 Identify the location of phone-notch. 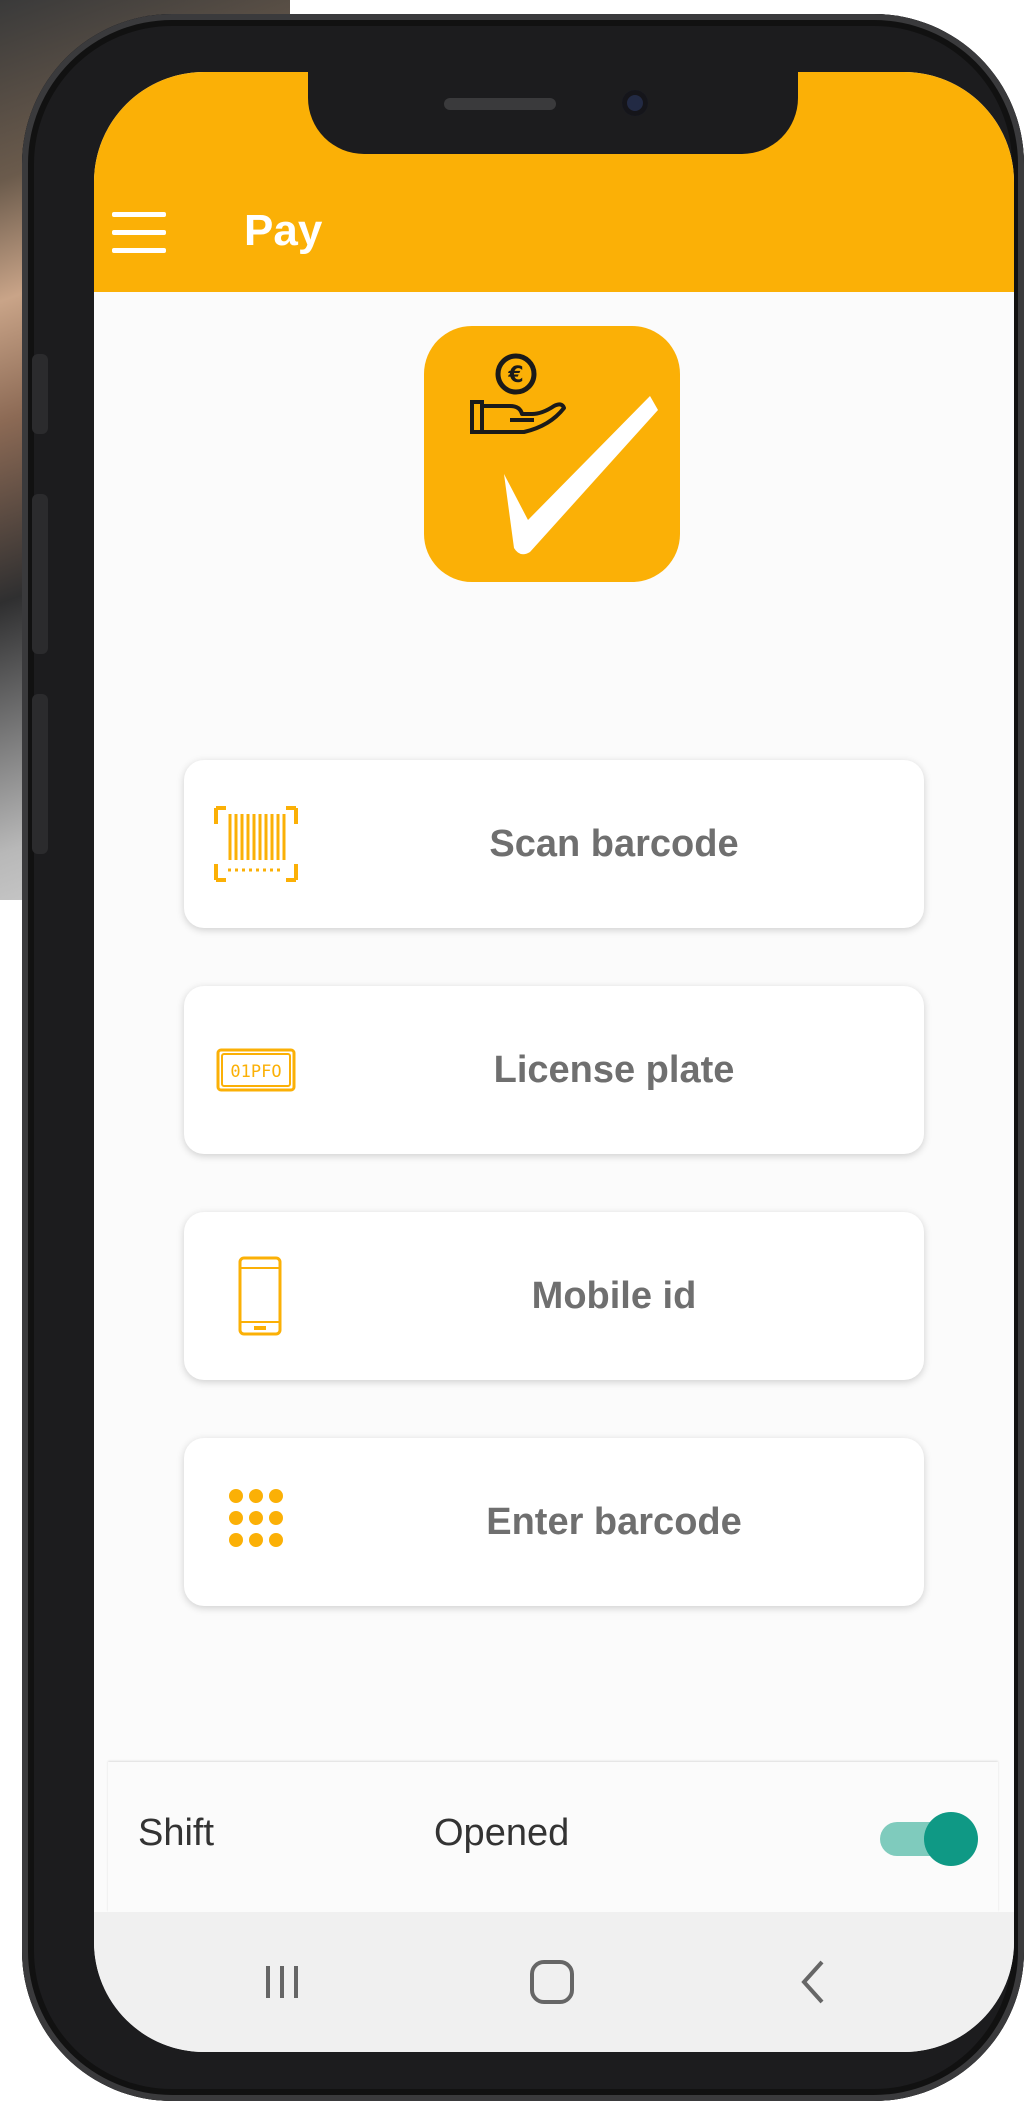
(553, 113).